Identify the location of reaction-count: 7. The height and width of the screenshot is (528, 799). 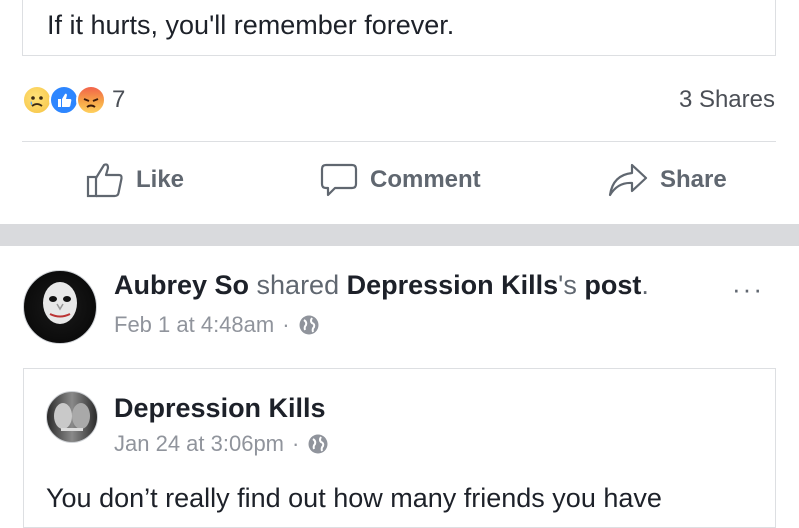
(119, 99).